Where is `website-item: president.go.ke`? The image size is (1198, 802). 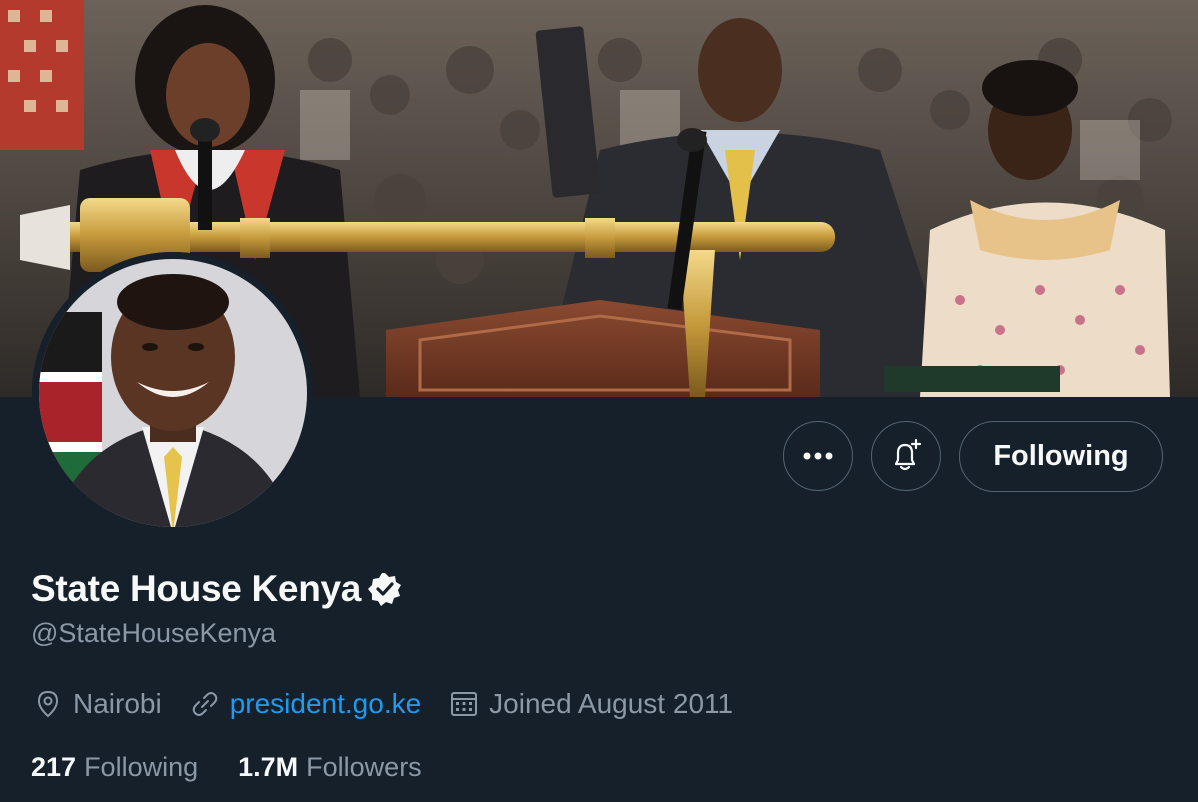 website-item: president.go.ke is located at coordinates (305, 704).